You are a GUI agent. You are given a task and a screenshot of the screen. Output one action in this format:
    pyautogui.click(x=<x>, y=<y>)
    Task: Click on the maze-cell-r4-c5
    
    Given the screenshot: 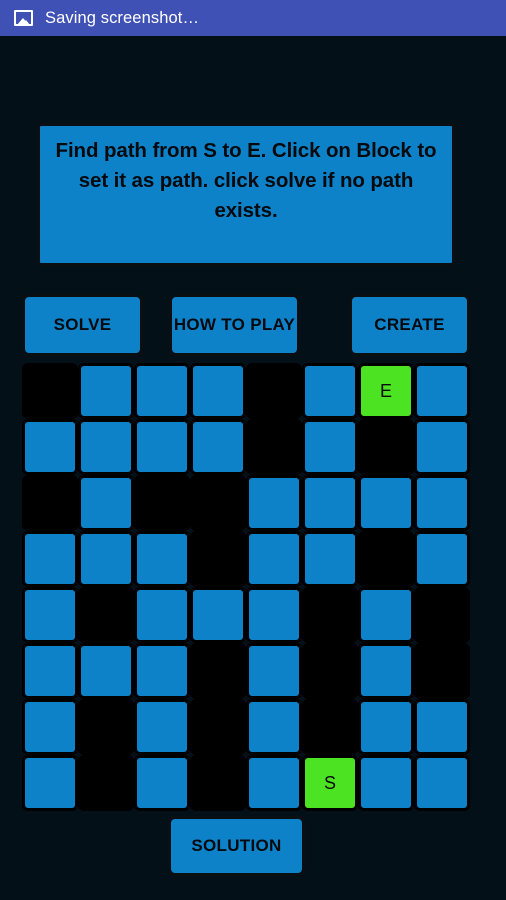 What is the action you would take?
    pyautogui.click(x=274, y=559)
    